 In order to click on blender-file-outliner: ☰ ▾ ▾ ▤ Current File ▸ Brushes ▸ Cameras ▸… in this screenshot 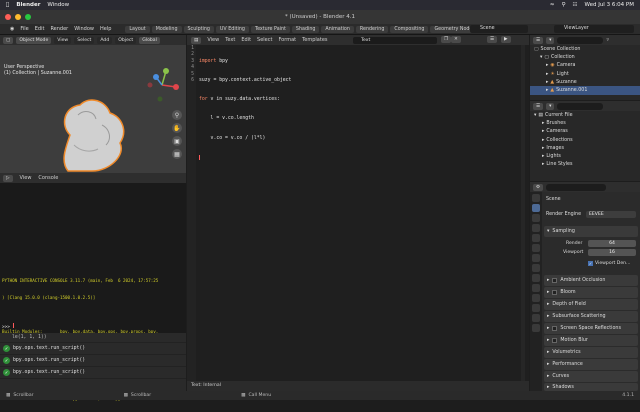, I will do `click(585, 141)`.